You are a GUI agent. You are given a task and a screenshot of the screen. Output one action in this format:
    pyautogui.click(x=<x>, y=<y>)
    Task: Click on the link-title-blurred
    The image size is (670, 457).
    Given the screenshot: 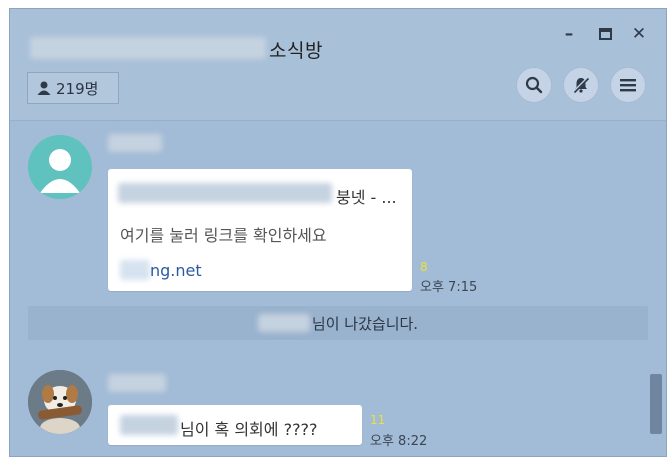 What is the action you would take?
    pyautogui.click(x=225, y=193)
    